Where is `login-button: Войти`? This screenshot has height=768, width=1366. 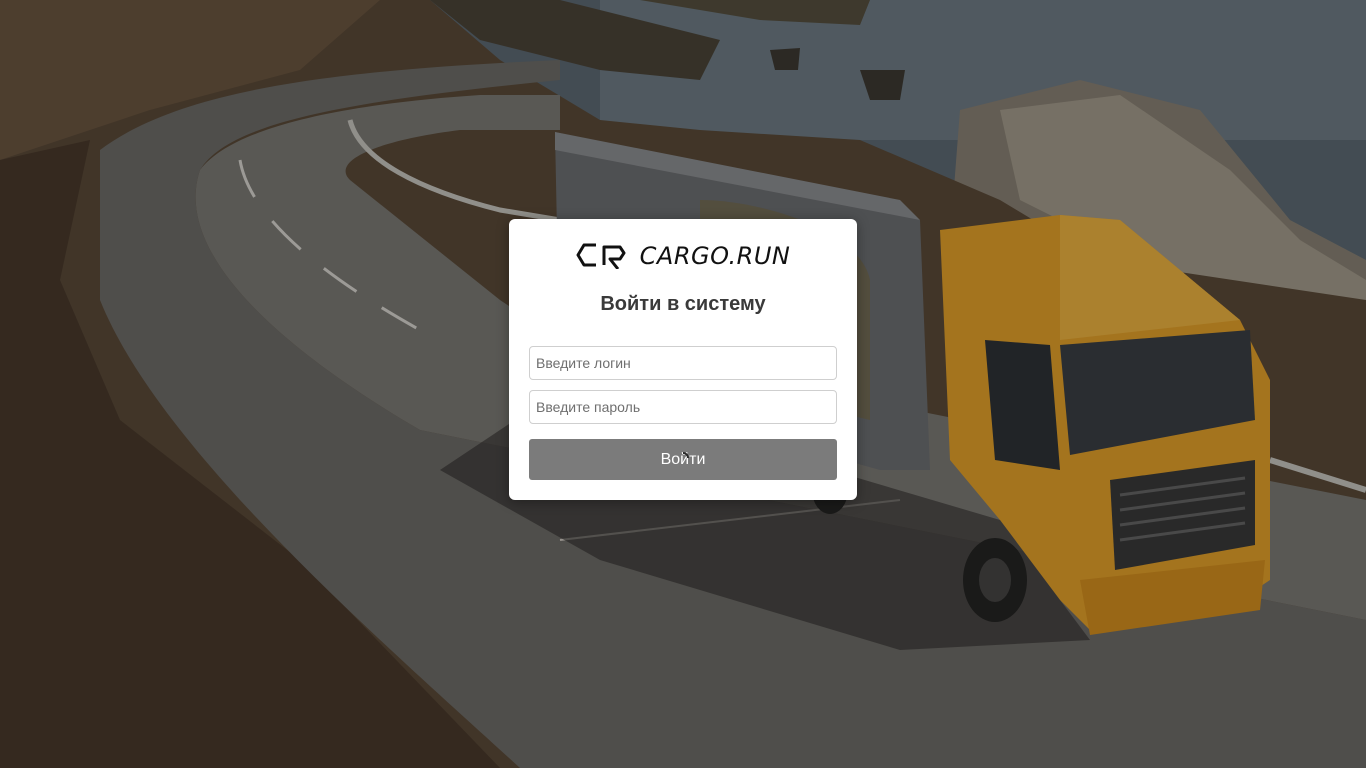 login-button: Войти is located at coordinates (683, 459).